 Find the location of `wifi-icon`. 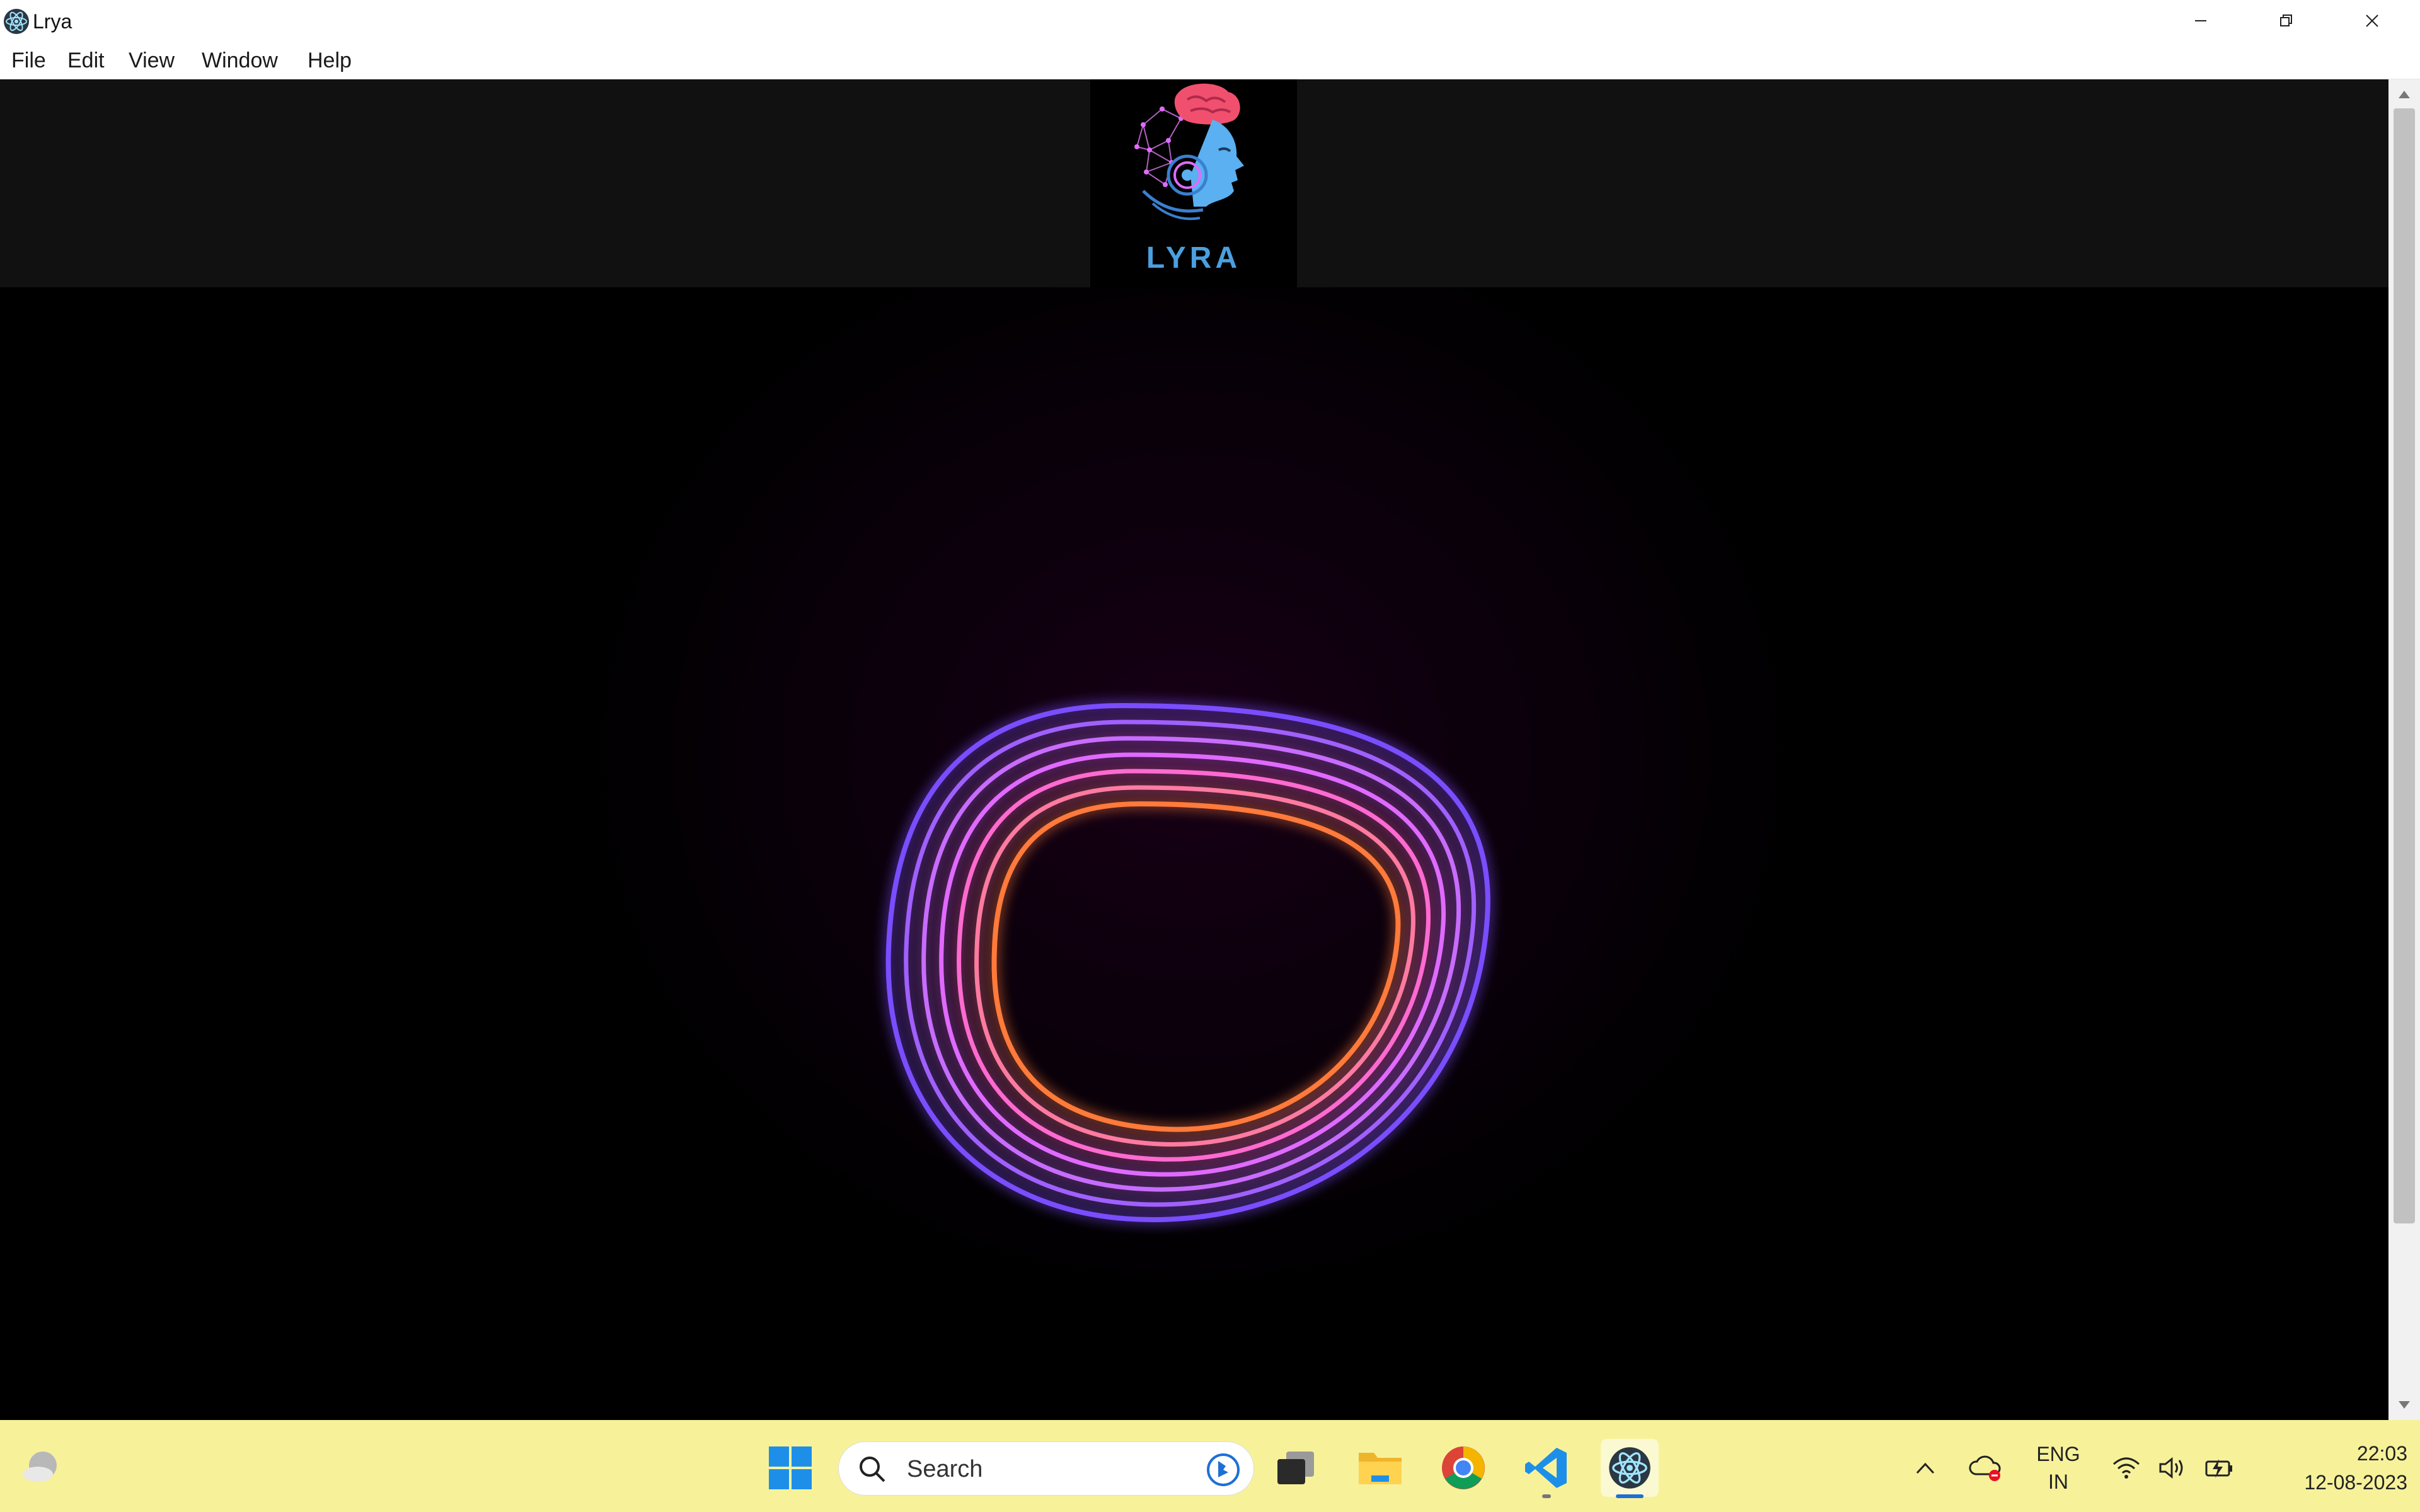

wifi-icon is located at coordinates (2126, 1468).